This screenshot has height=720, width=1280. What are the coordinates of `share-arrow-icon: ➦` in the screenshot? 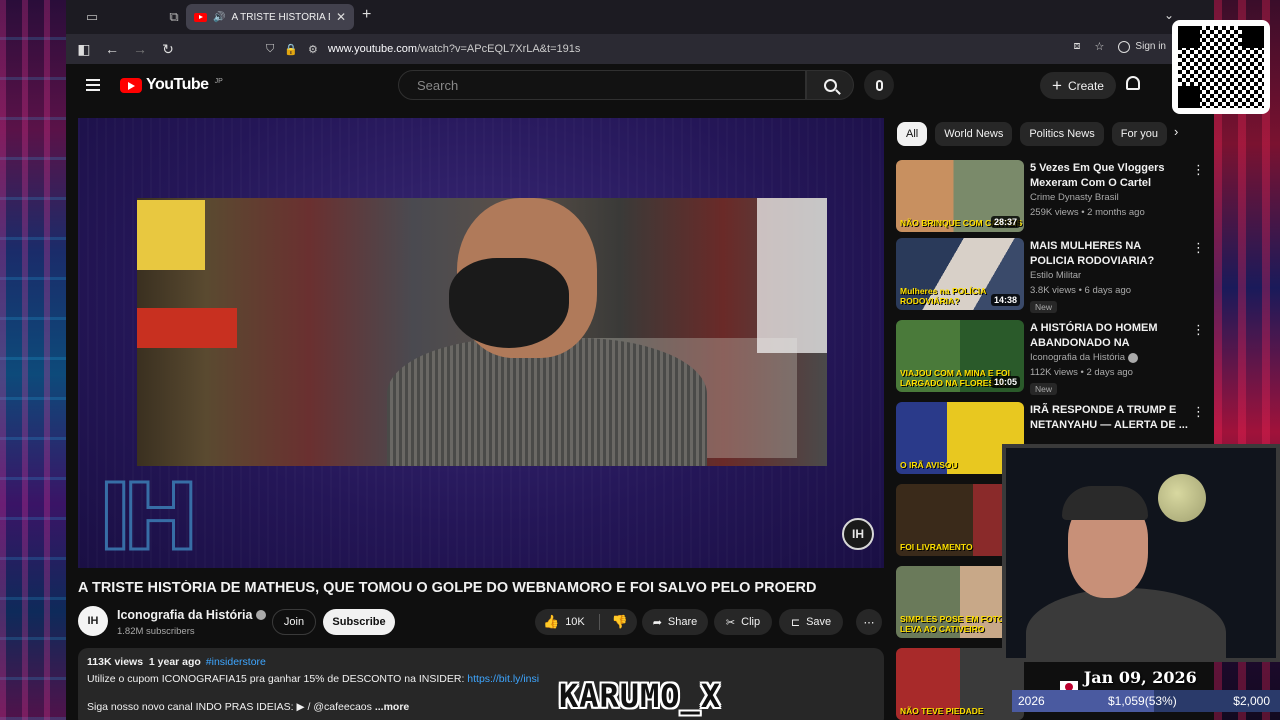 It's located at (657, 622).